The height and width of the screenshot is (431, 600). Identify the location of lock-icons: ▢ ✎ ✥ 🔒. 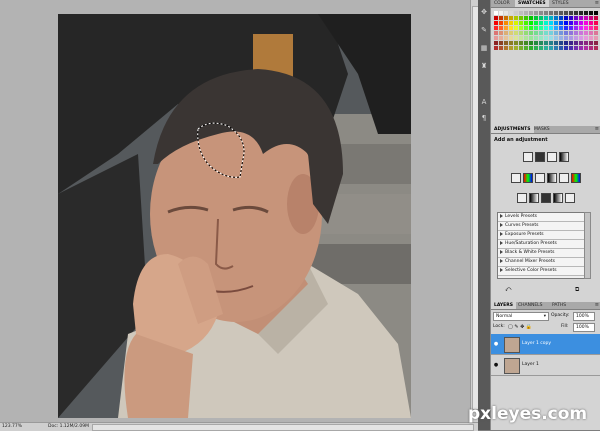
(520, 327).